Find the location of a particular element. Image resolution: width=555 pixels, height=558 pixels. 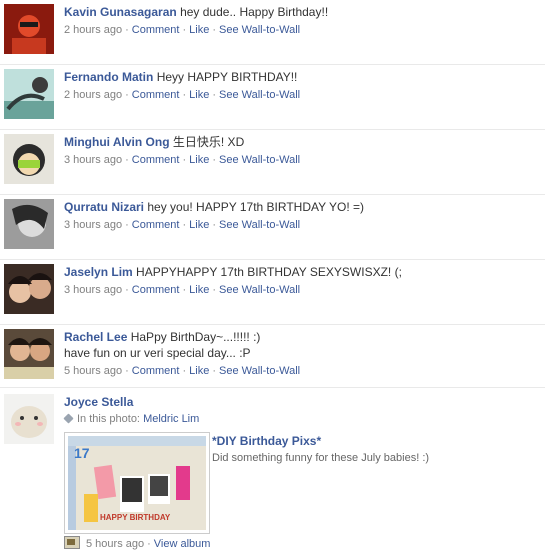

post-author-link: Kavin Gunasagaran is located at coordinates (120, 12).